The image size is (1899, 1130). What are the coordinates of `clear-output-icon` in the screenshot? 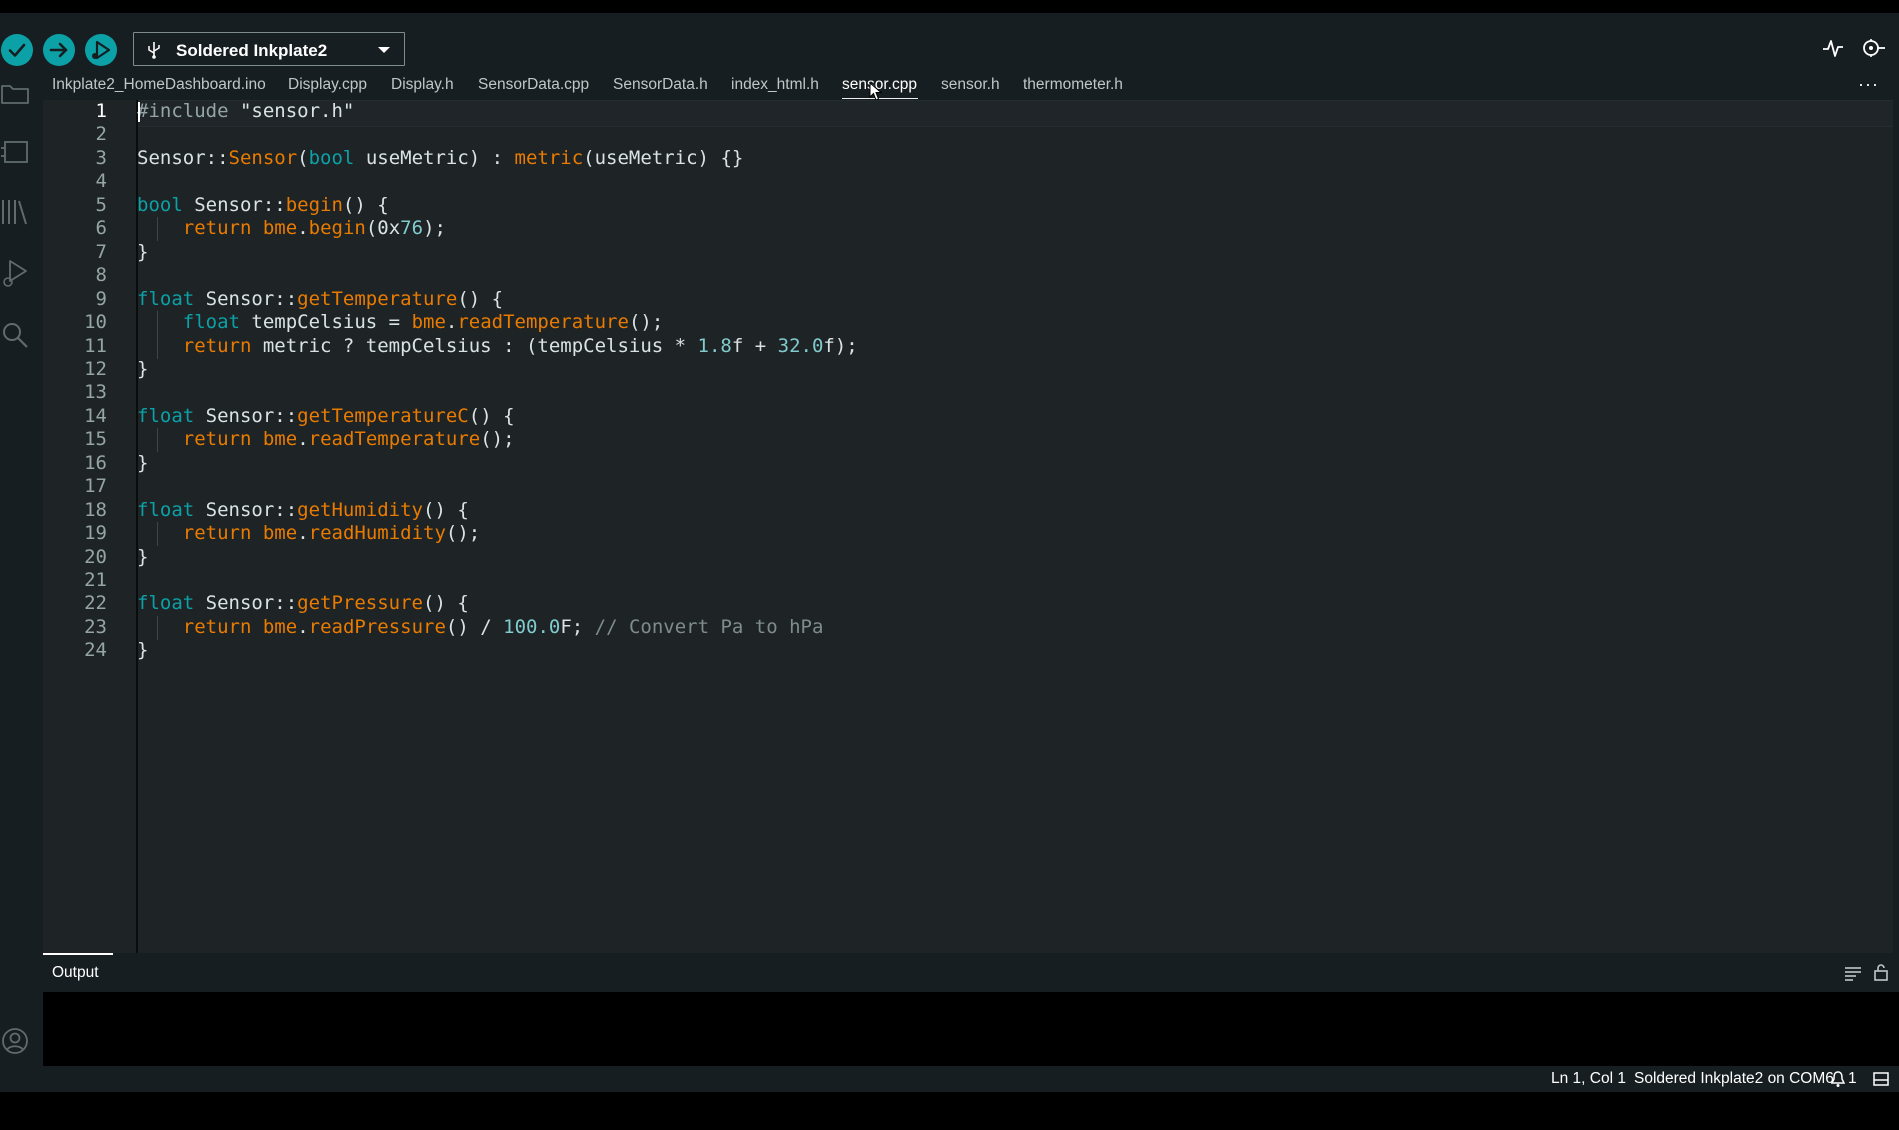 It's located at (1853, 973).